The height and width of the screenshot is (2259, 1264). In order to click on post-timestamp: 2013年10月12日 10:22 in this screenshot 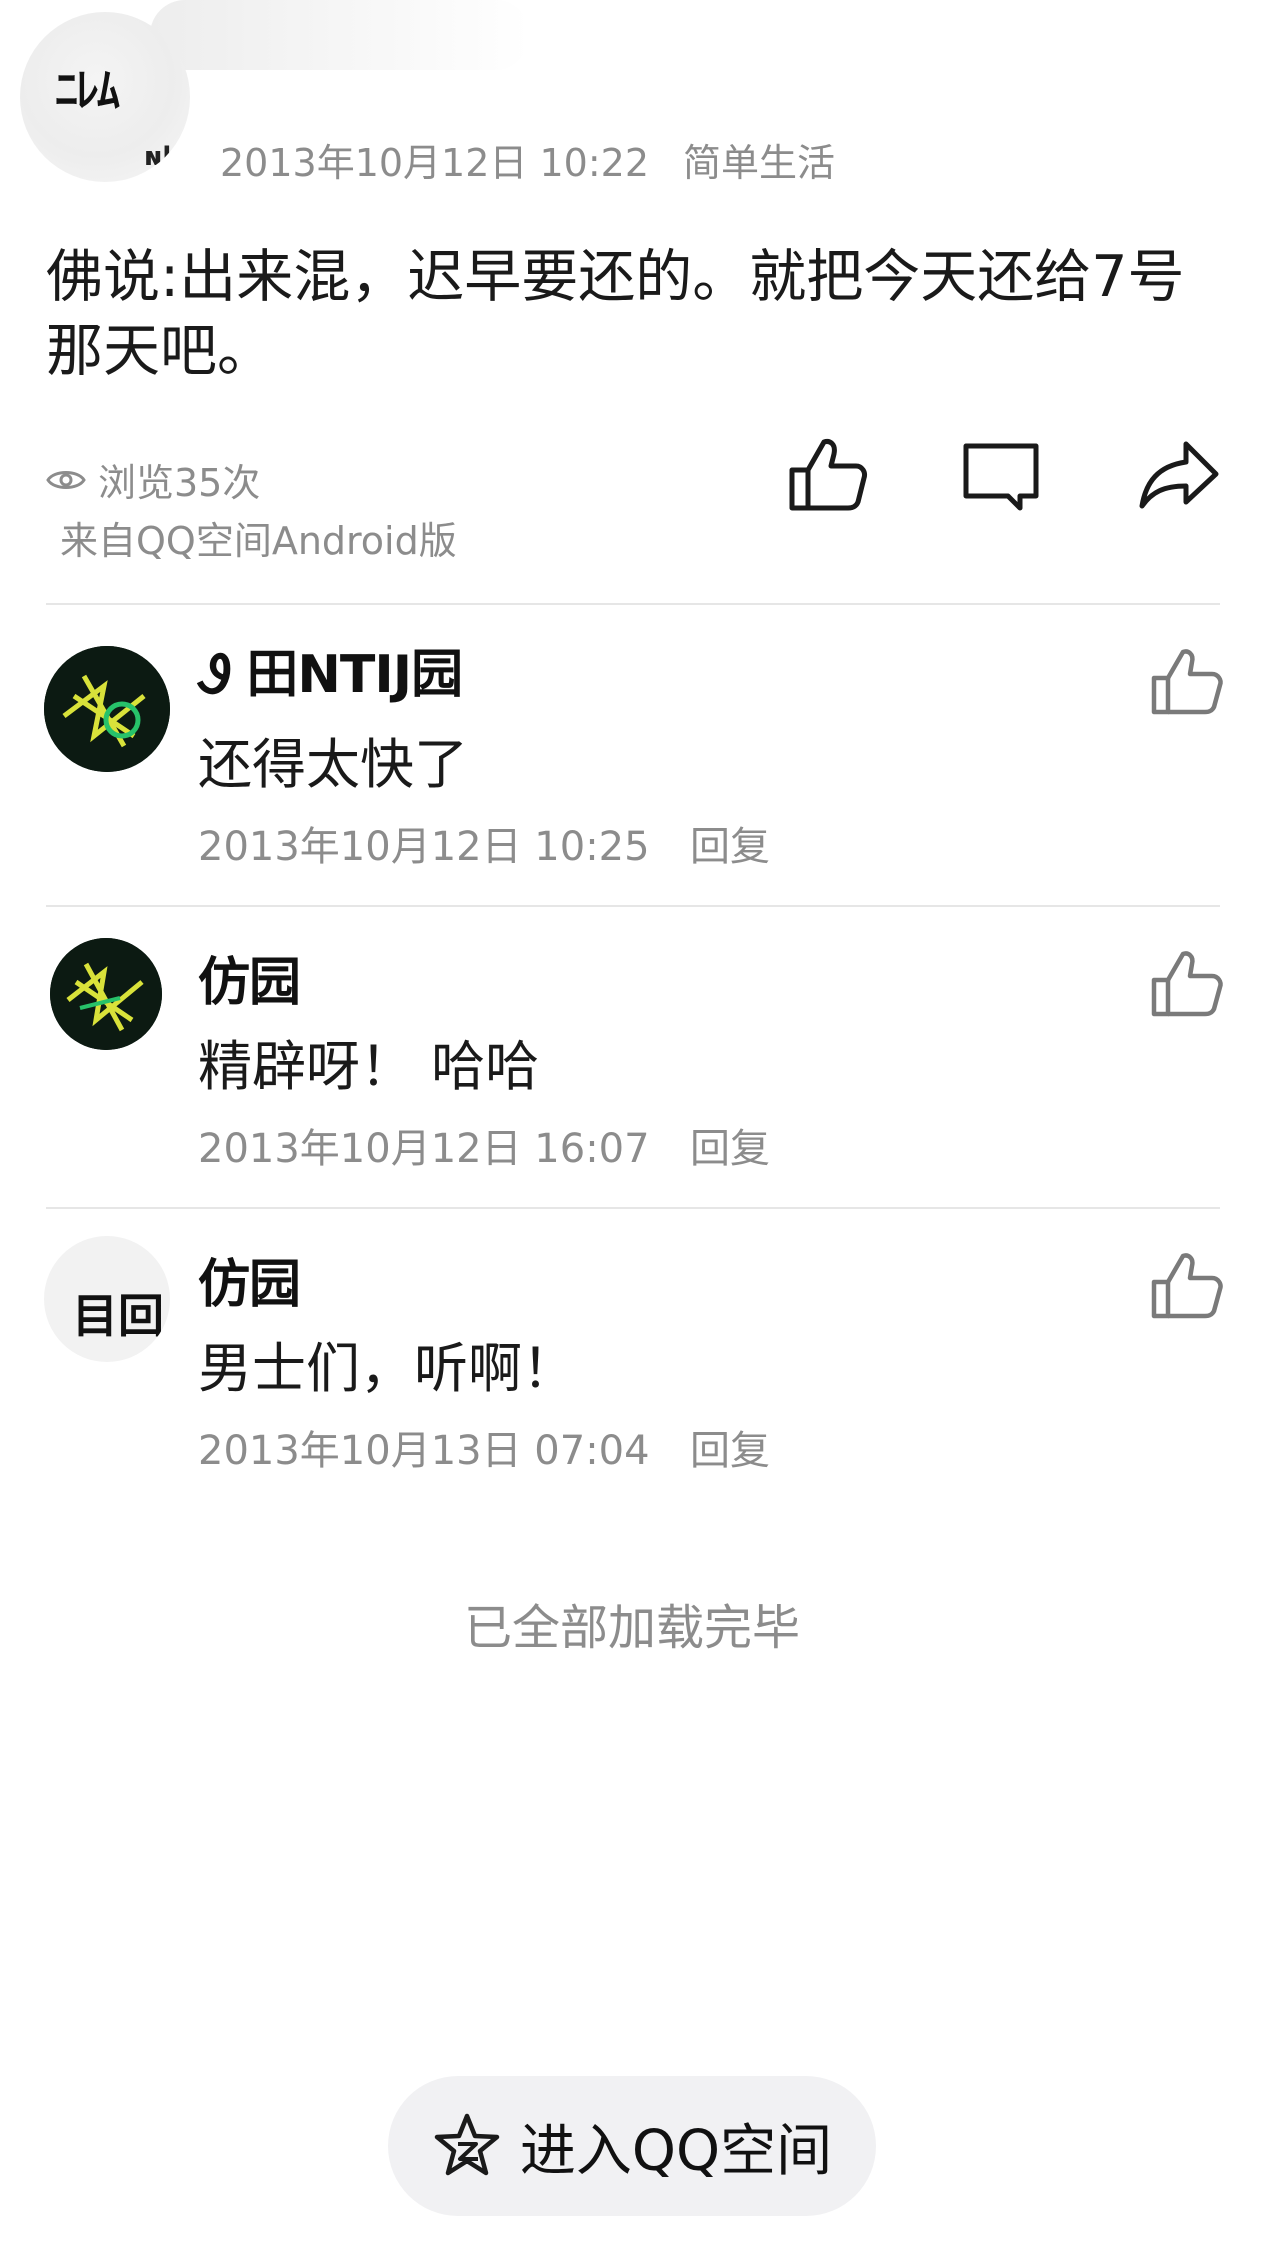, I will do `click(435, 163)`.